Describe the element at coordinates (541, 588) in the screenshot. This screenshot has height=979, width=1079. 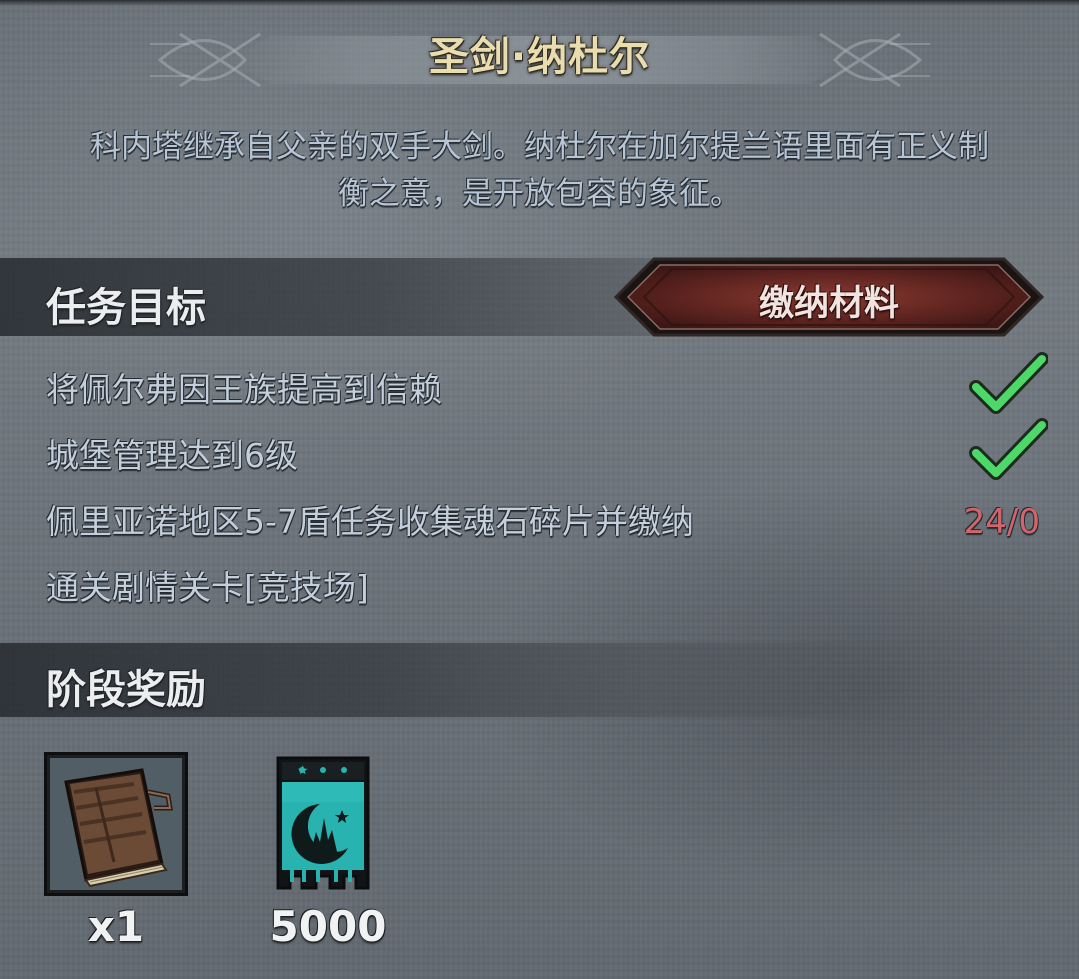
I see `objective-row-4: 通关剧情关卡[竞技场]` at that location.